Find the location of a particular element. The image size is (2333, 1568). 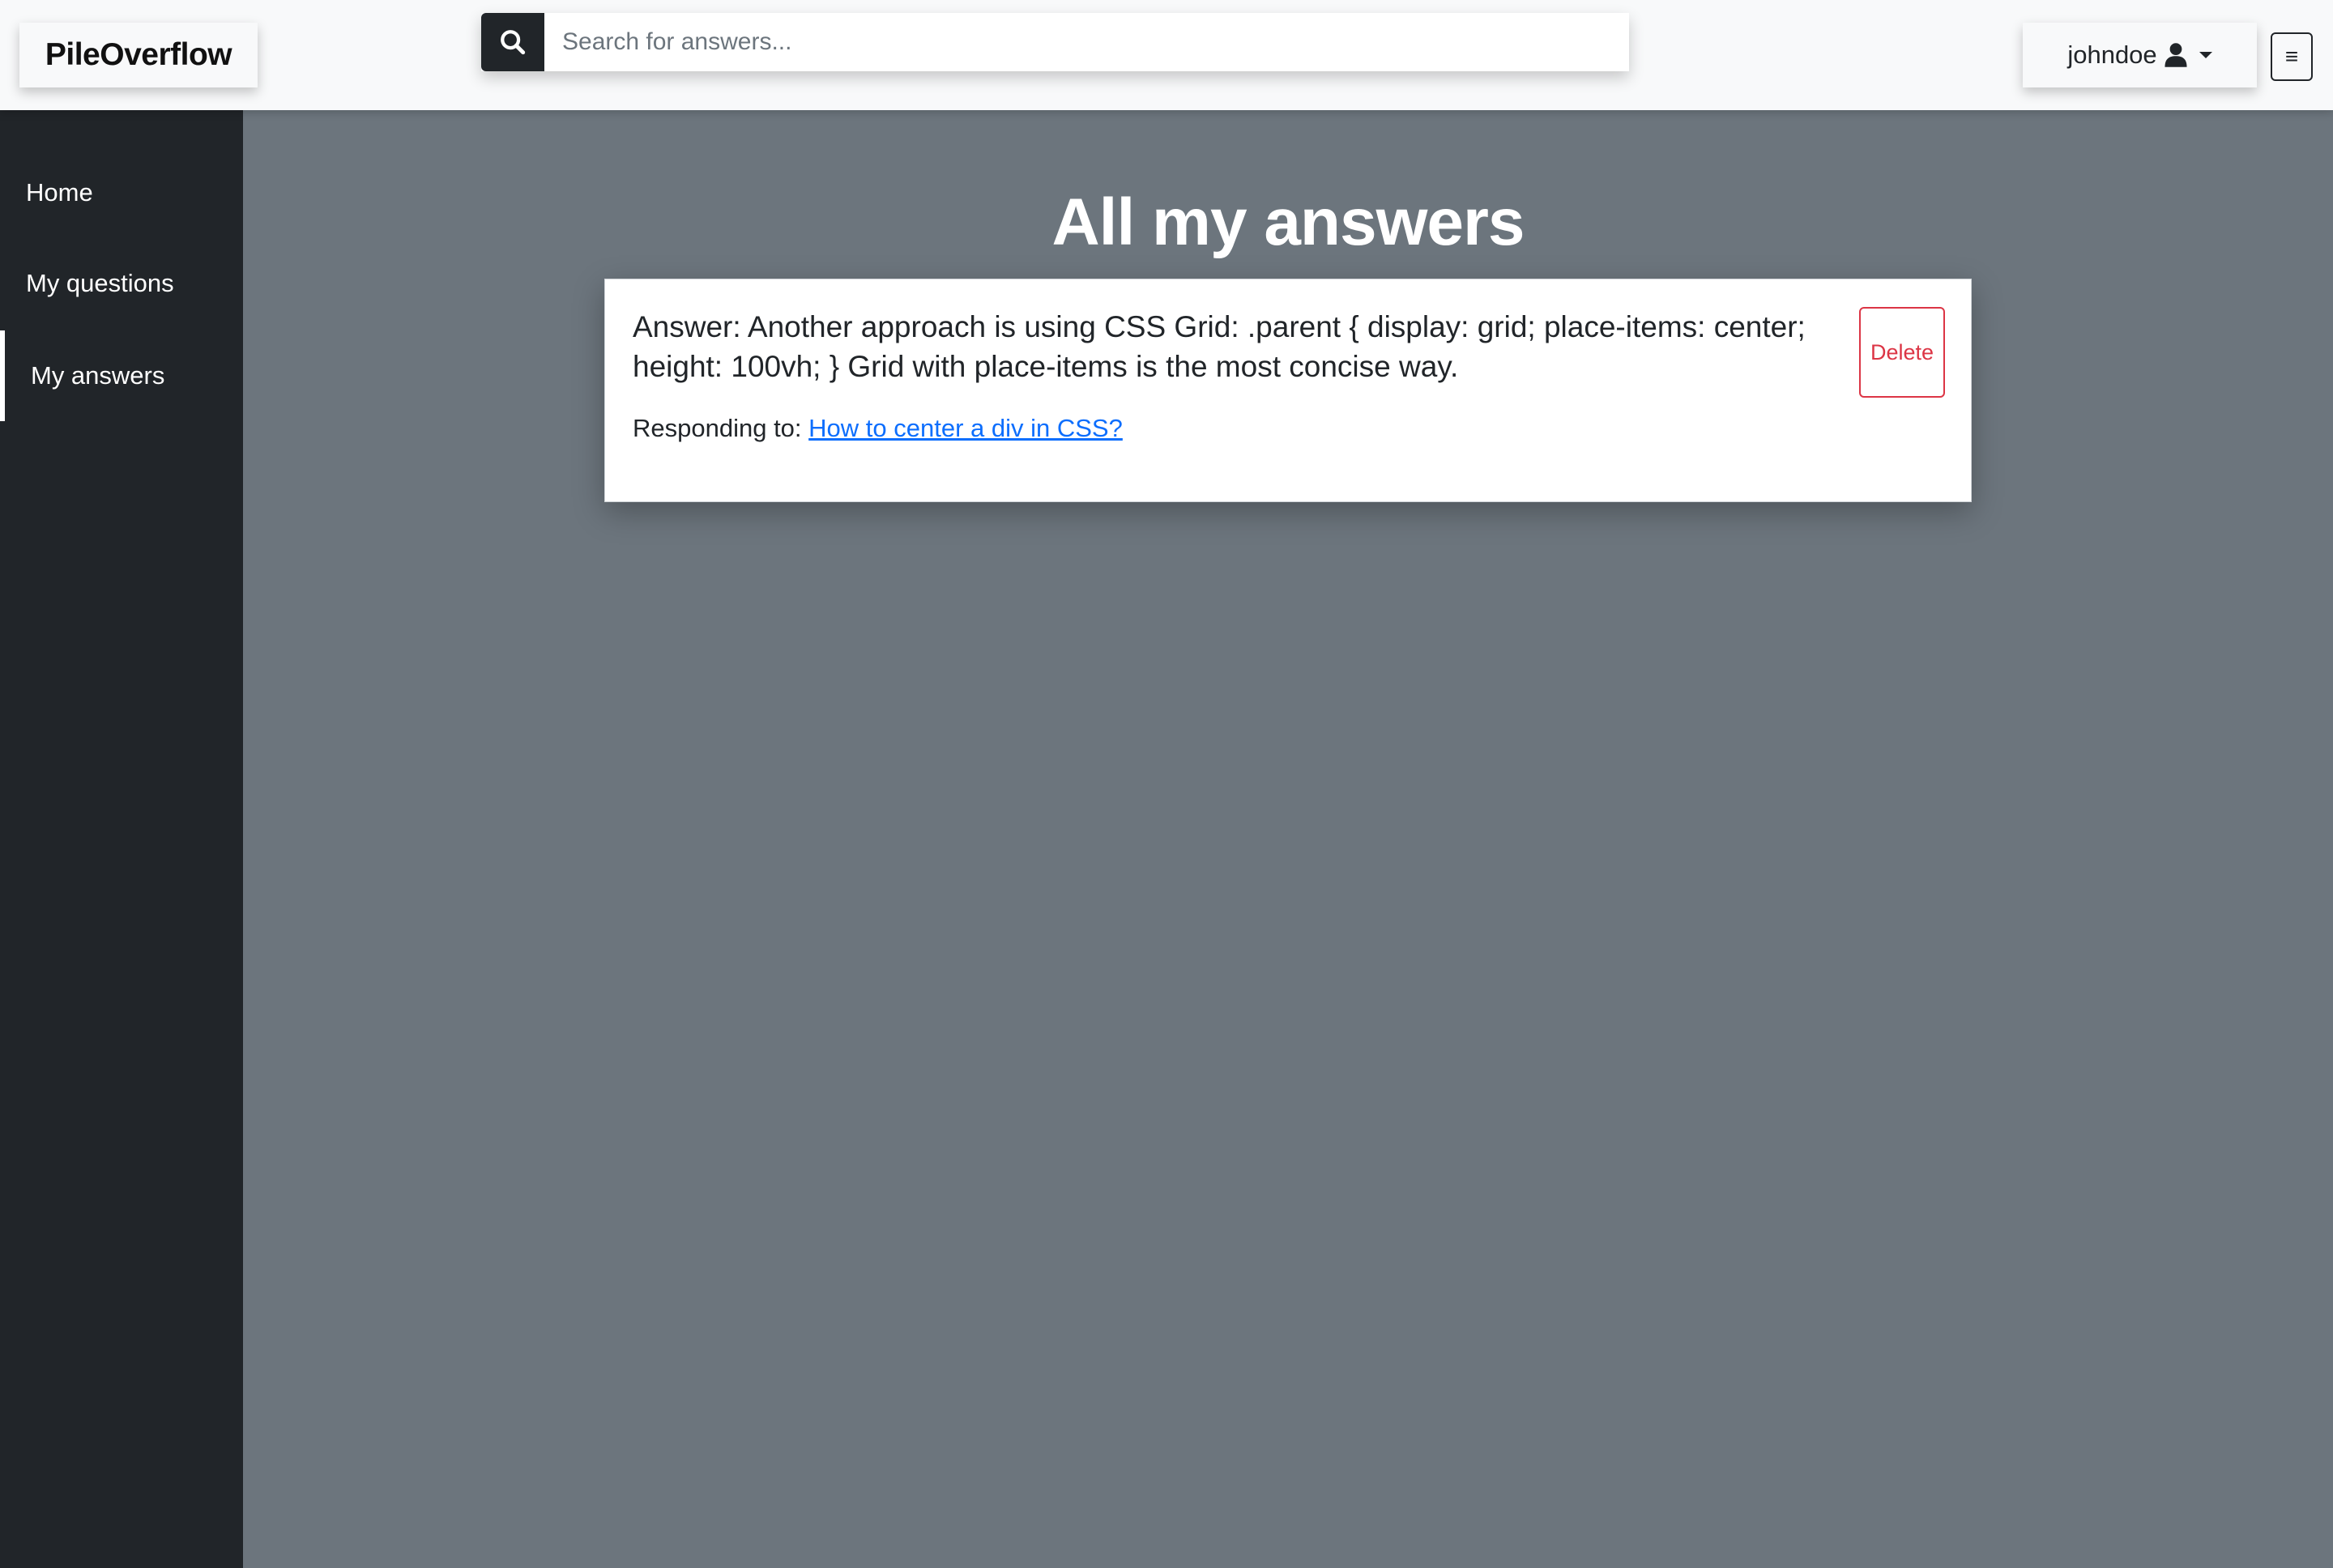

search-button is located at coordinates (512, 42).